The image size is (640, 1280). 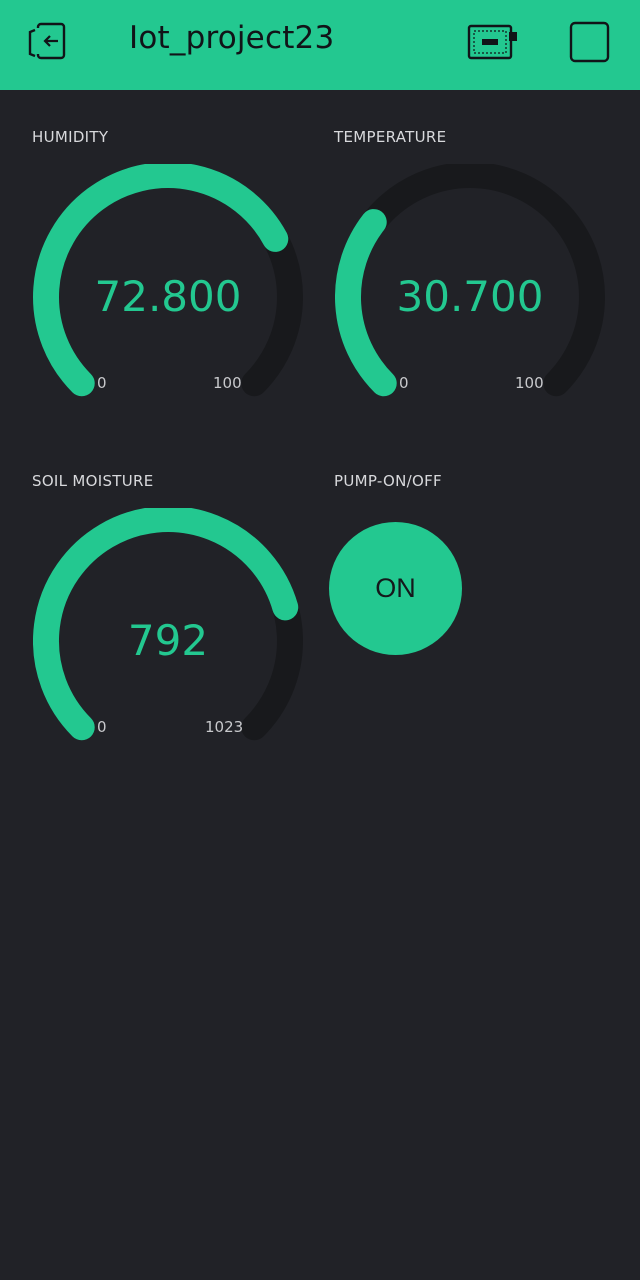 I want to click on soil-moisture-label: SOIL MOISTURE, so click(x=93, y=481).